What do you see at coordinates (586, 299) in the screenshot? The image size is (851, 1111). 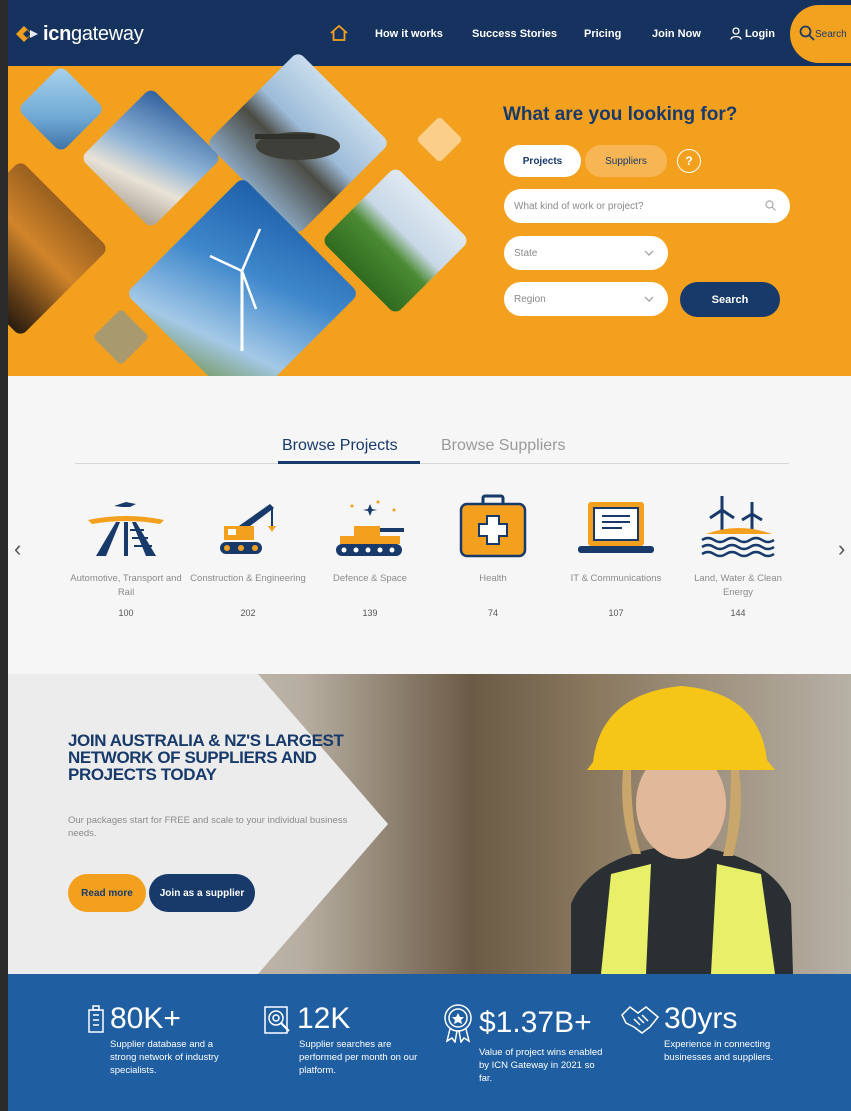 I see `region-select: Region` at bounding box center [586, 299].